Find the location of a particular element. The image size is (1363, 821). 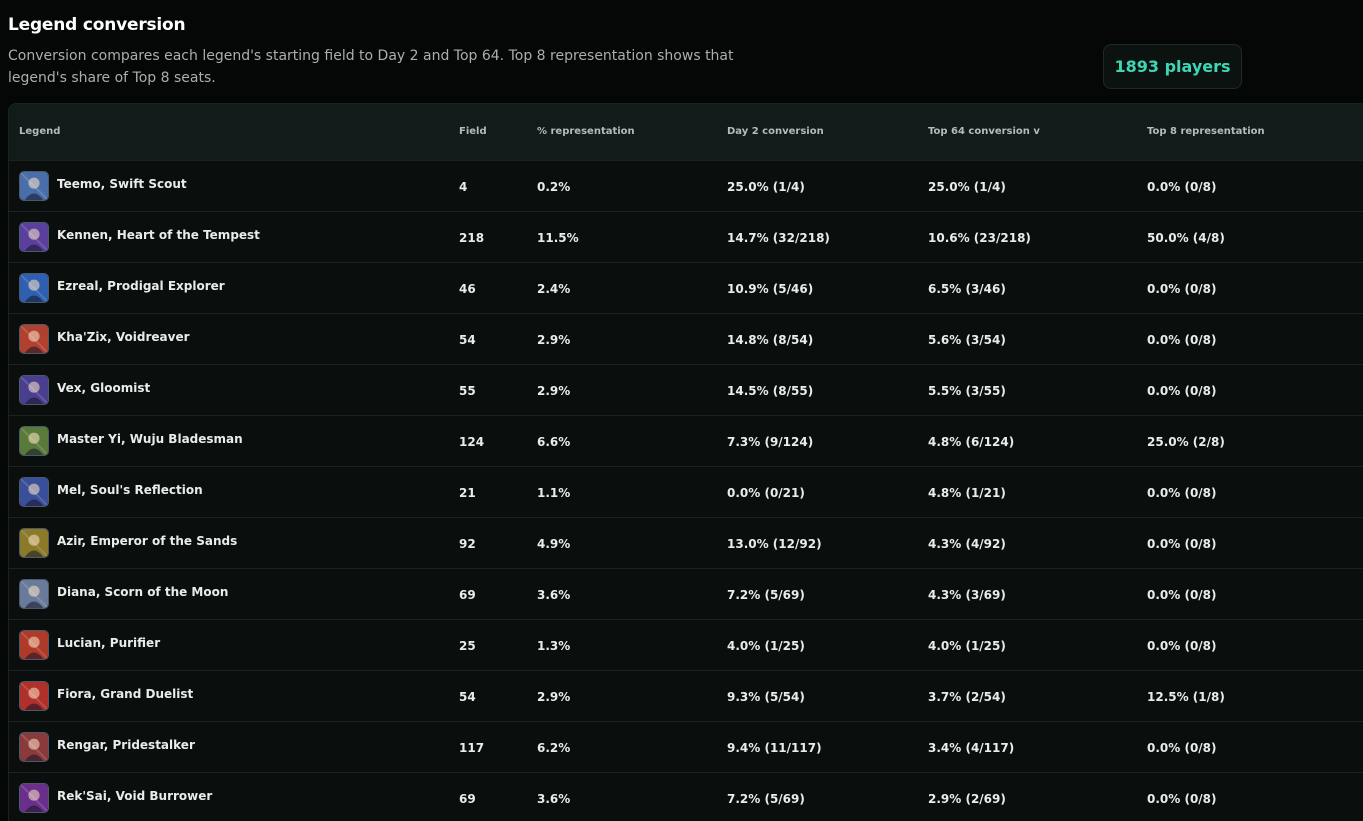

pct-representation-cell: 11.5% is located at coordinates (558, 238).